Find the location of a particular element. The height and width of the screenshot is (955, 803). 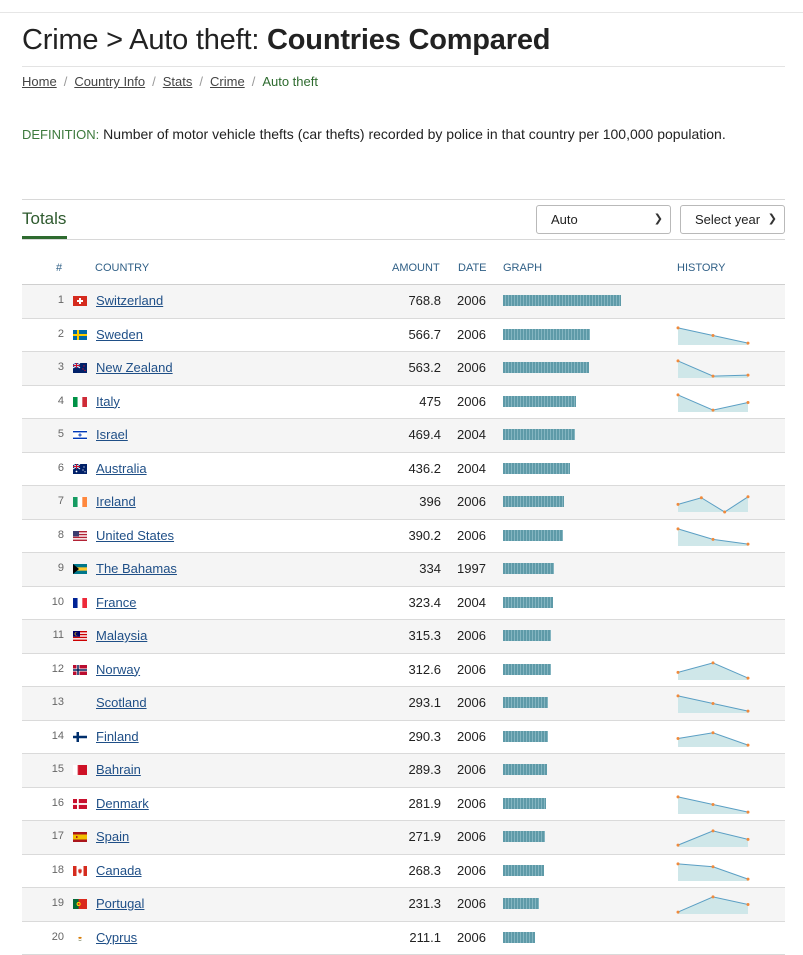

country-link: New Zealand is located at coordinates (134, 367).